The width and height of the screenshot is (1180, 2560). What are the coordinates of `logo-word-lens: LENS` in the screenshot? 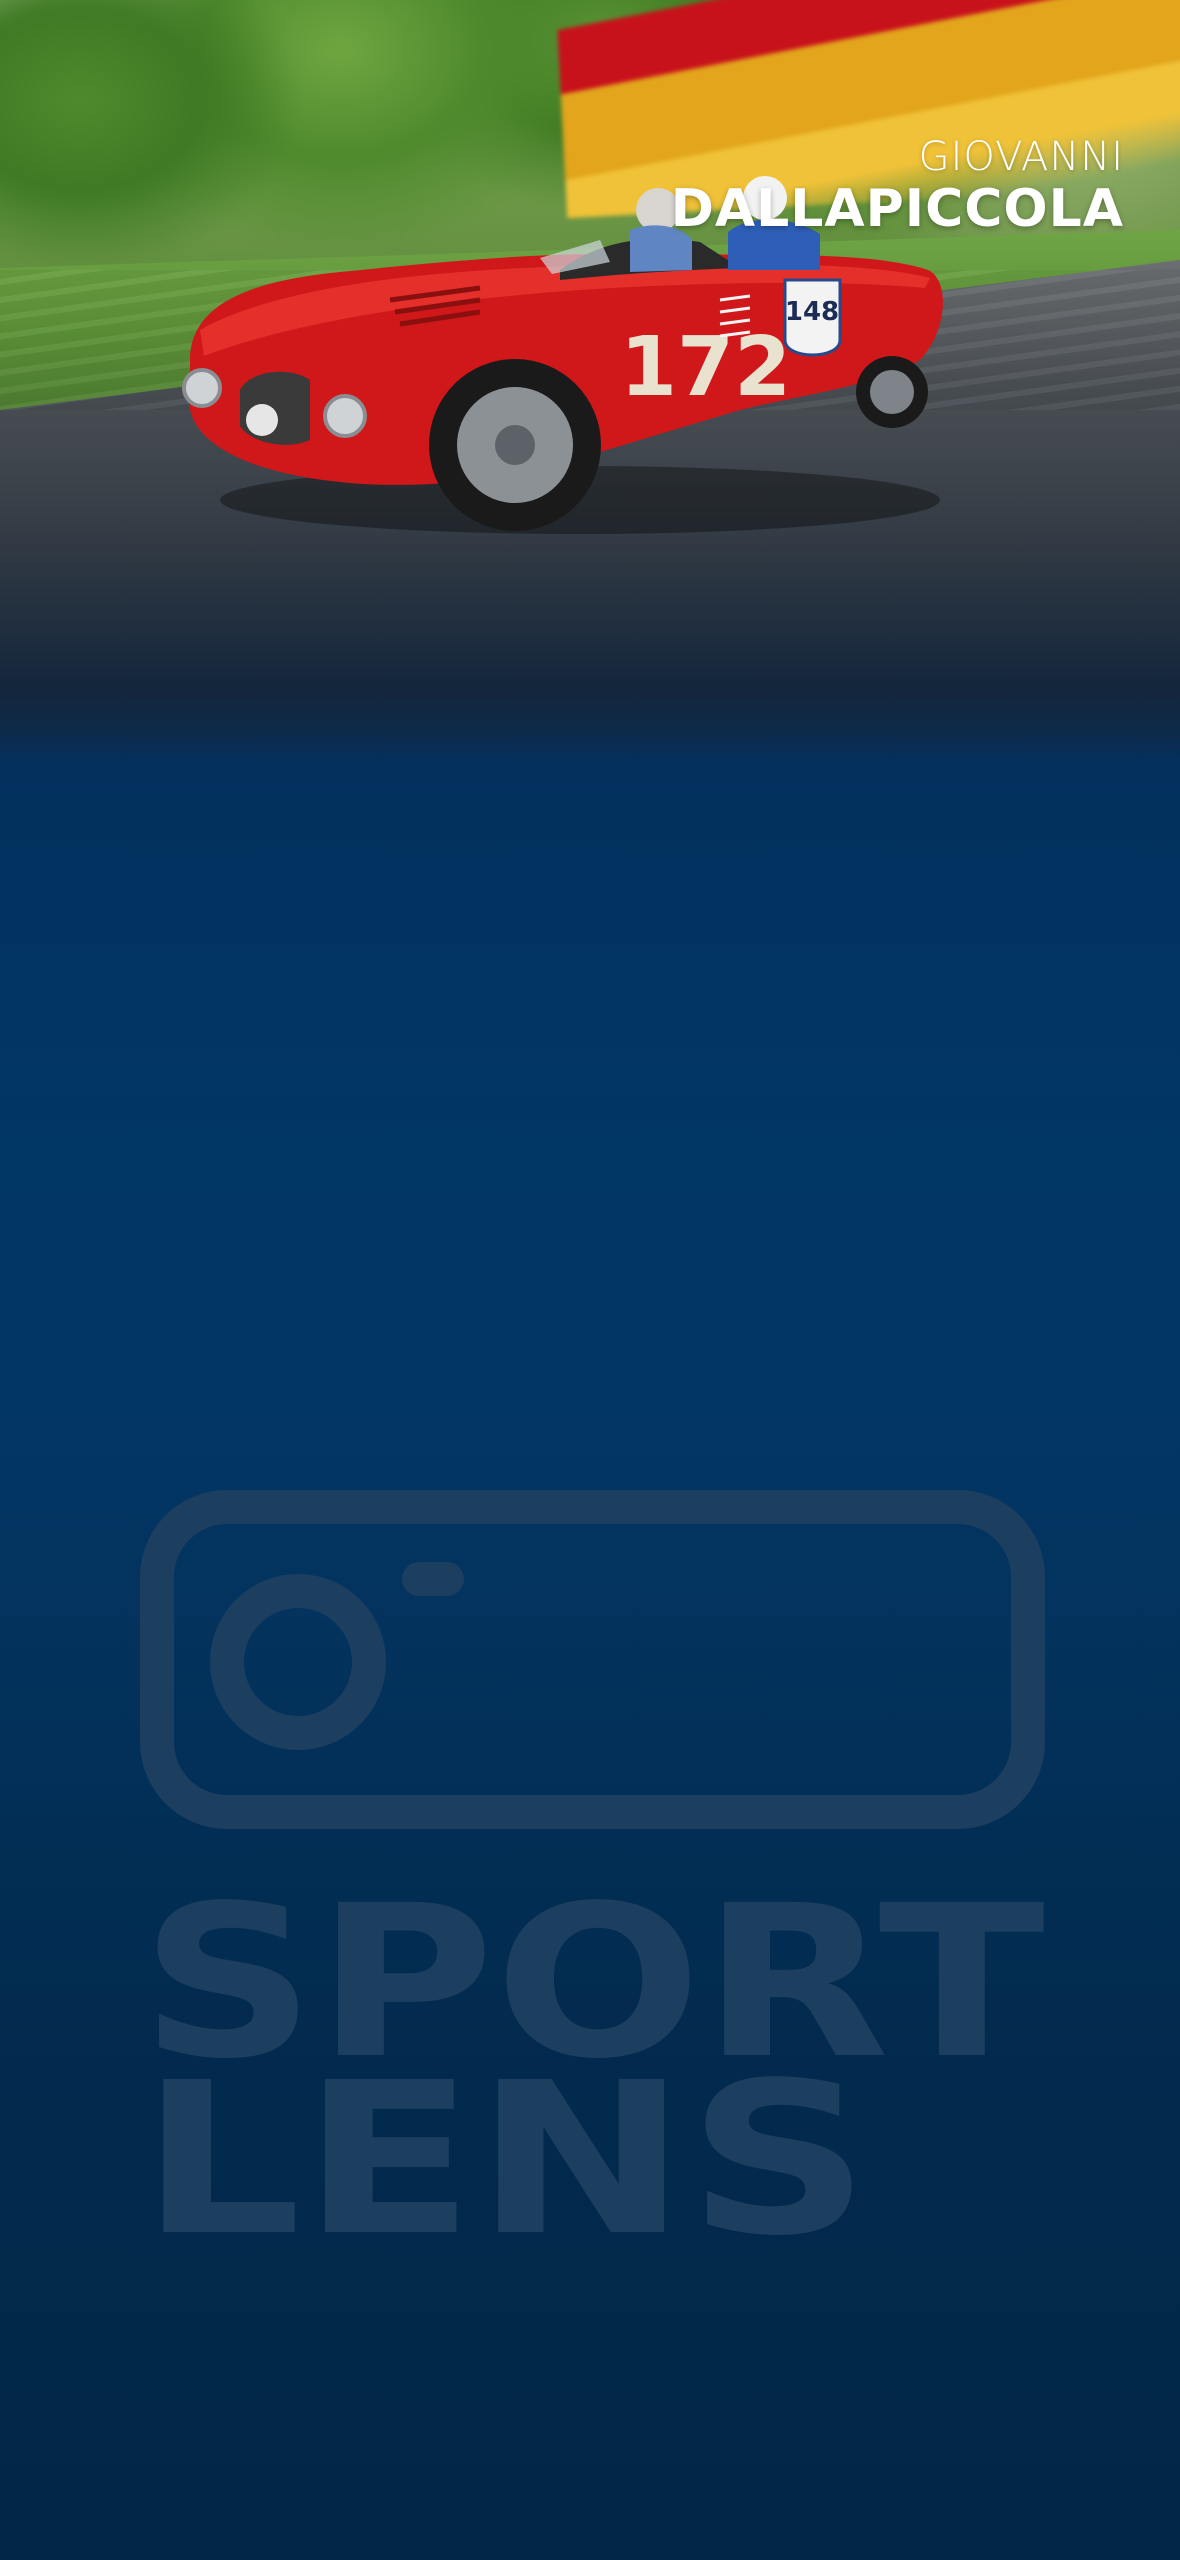 It's located at (505, 2143).